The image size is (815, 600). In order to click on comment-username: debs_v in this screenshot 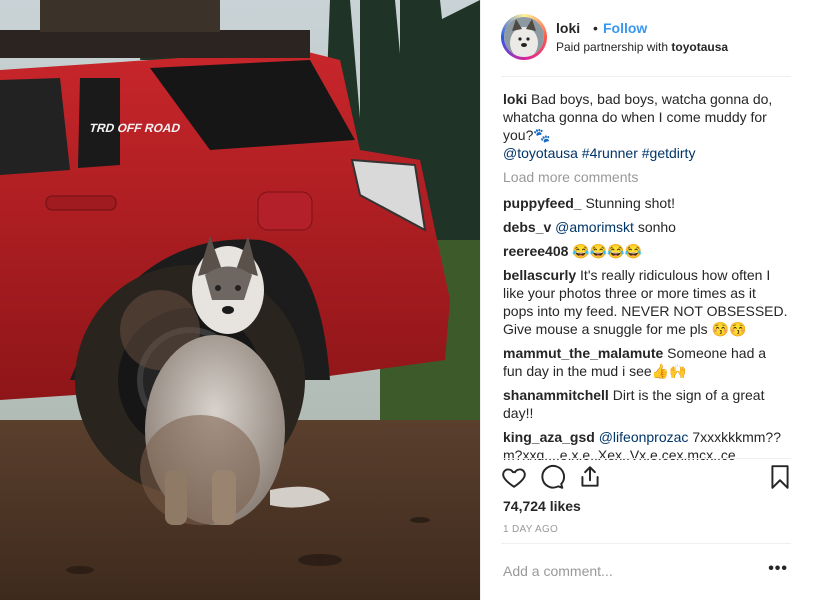, I will do `click(527, 227)`.